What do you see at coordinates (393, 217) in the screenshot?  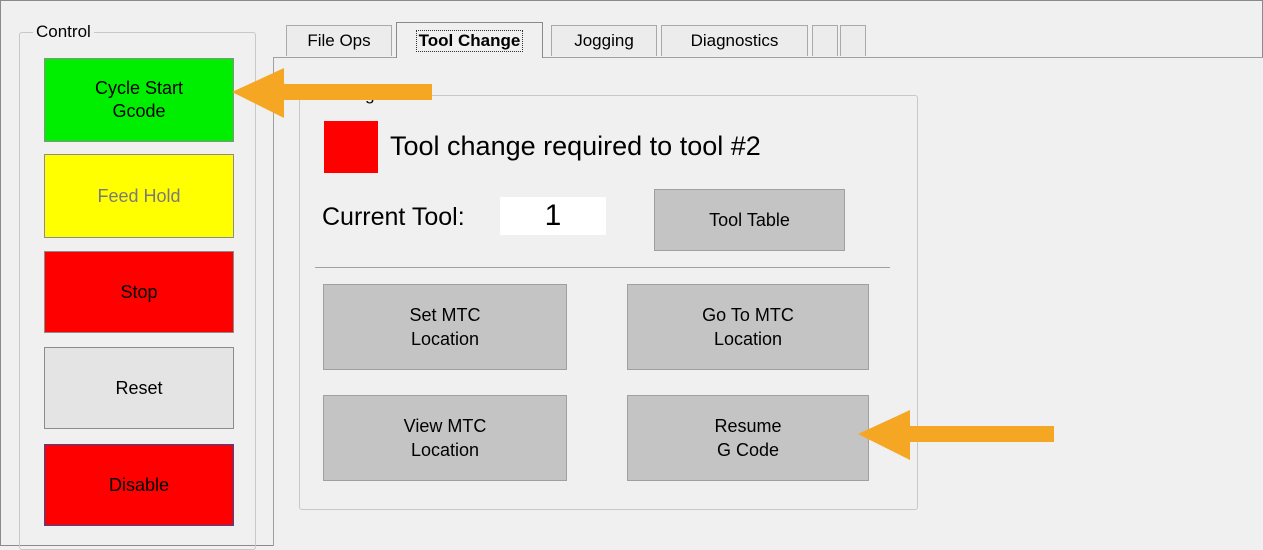 I see `current-tool-label: Current Tool:` at bounding box center [393, 217].